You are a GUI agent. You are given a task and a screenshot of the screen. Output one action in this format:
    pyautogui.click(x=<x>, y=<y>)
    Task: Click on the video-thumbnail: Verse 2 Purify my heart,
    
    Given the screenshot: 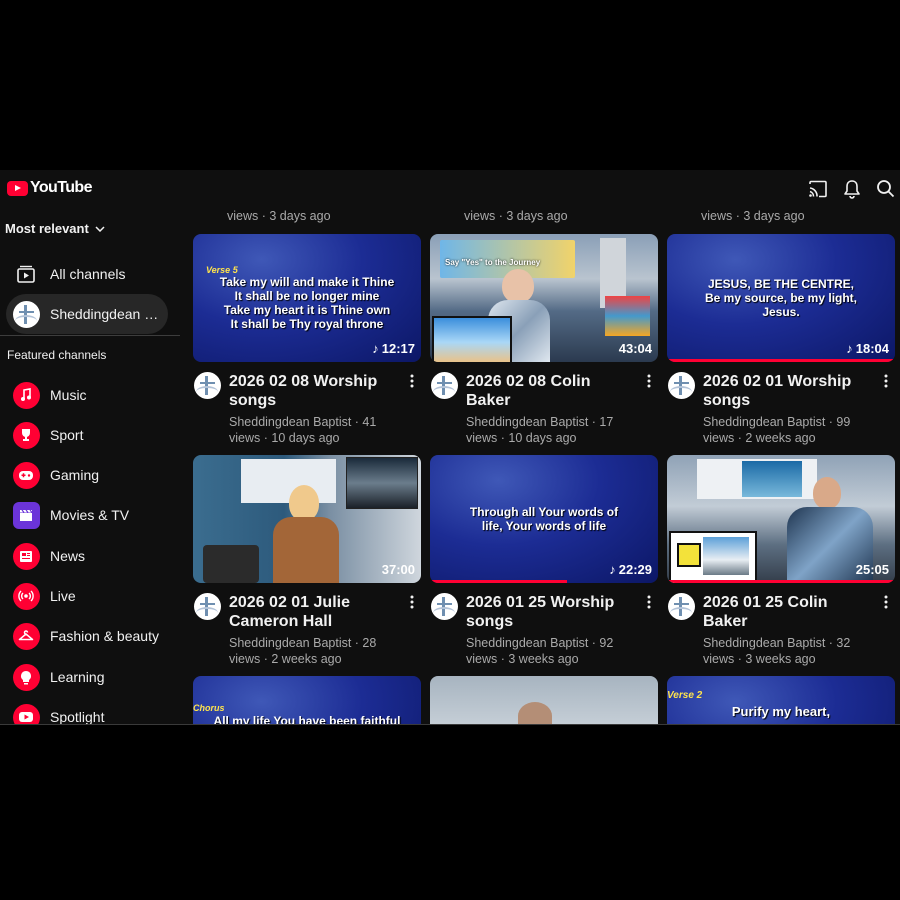 What is the action you would take?
    pyautogui.click(x=781, y=700)
    